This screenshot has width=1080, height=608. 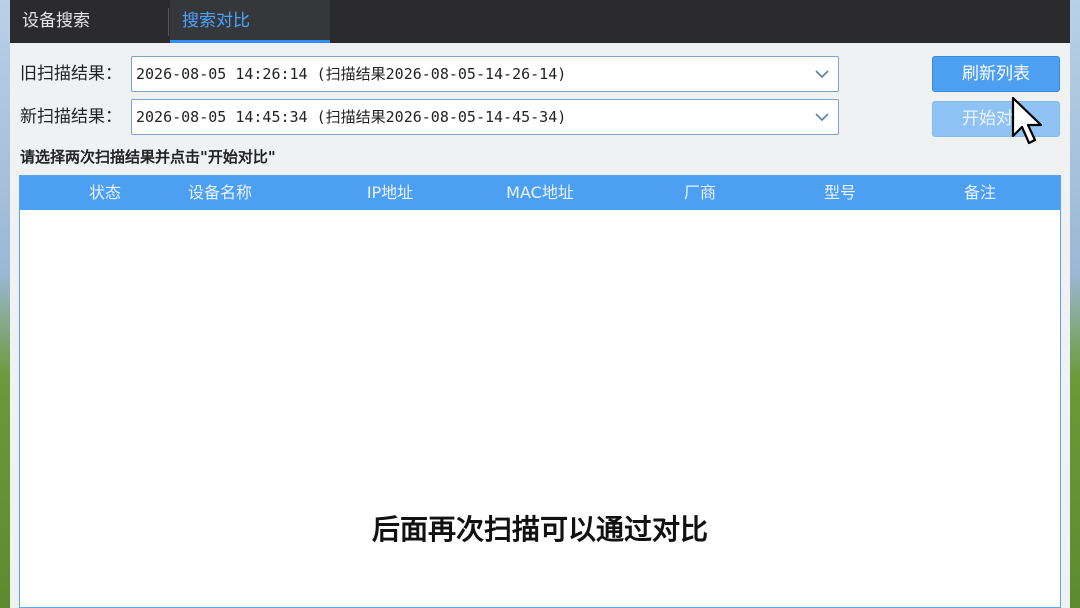 I want to click on column-header-device-name: 设备名称, so click(x=220, y=193).